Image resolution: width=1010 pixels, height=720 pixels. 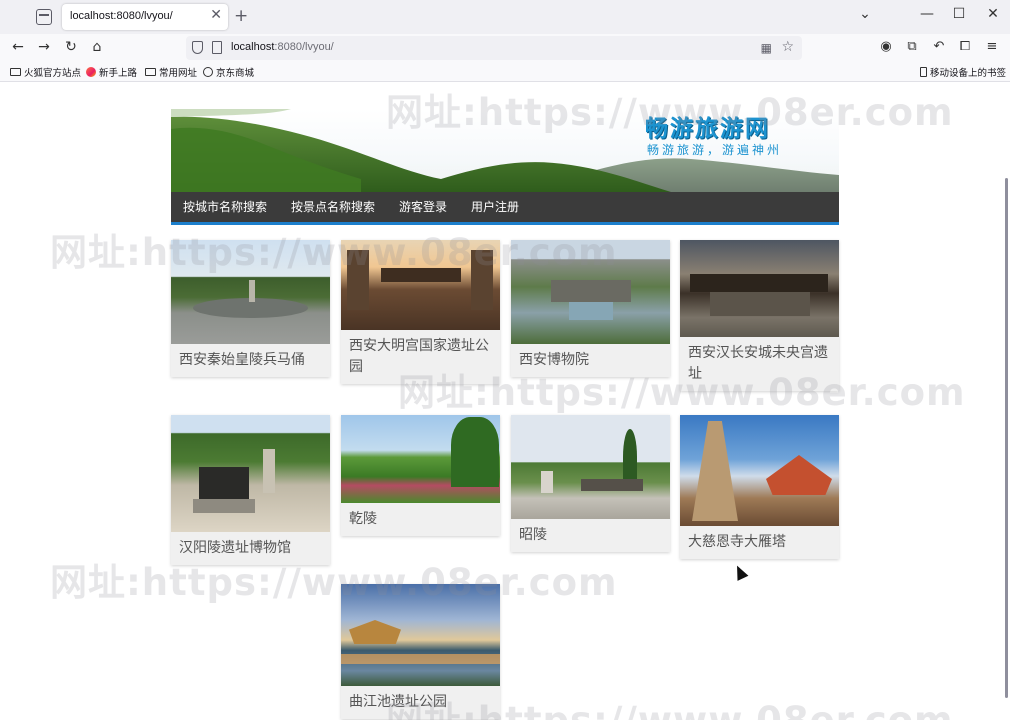 What do you see at coordinates (118, 73) in the screenshot?
I see `bookmark-label: 新手上路` at bounding box center [118, 73].